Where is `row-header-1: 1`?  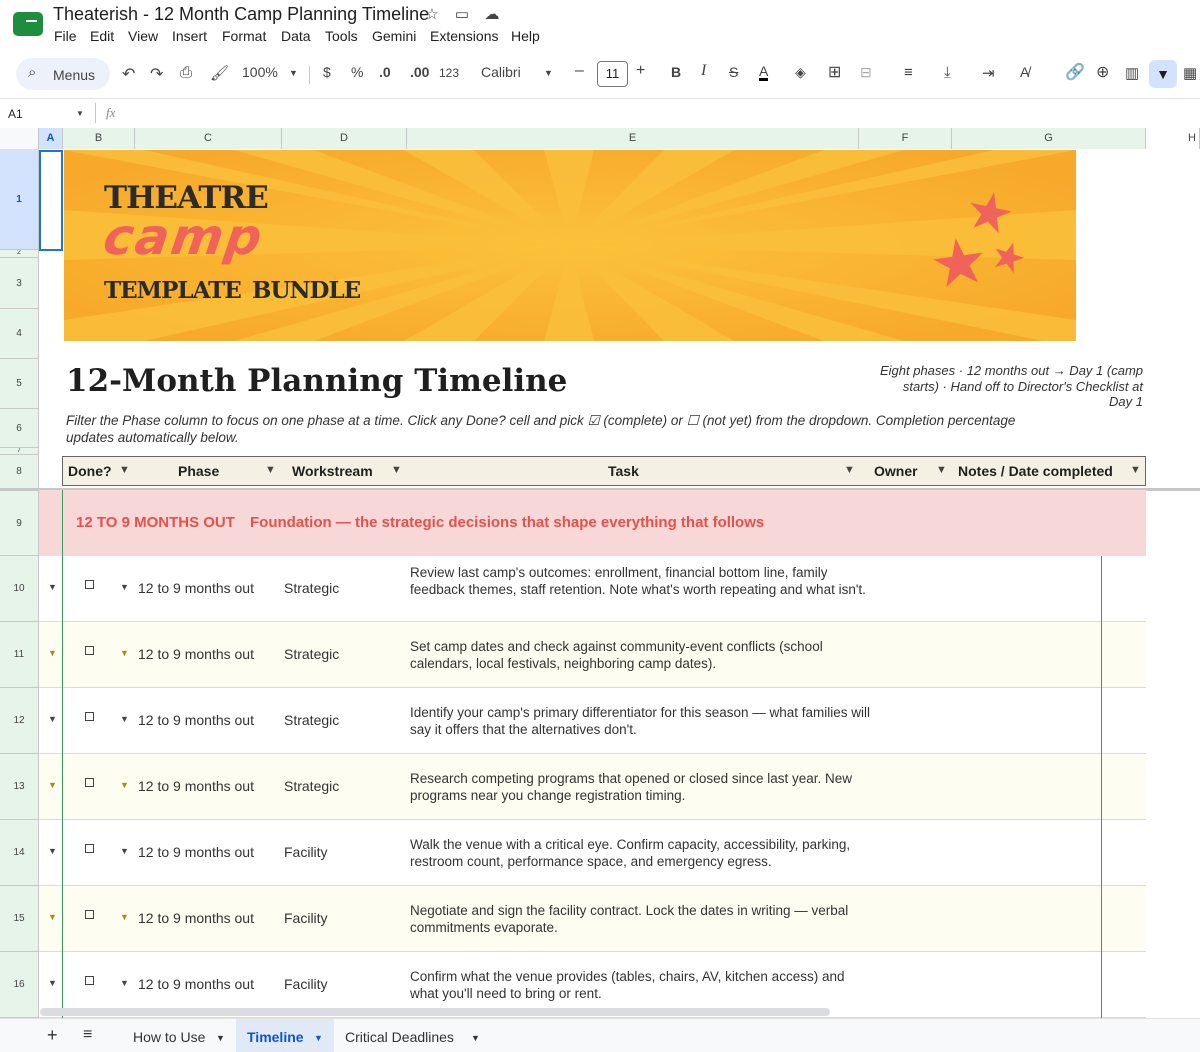 row-header-1: 1 is located at coordinates (19, 199).